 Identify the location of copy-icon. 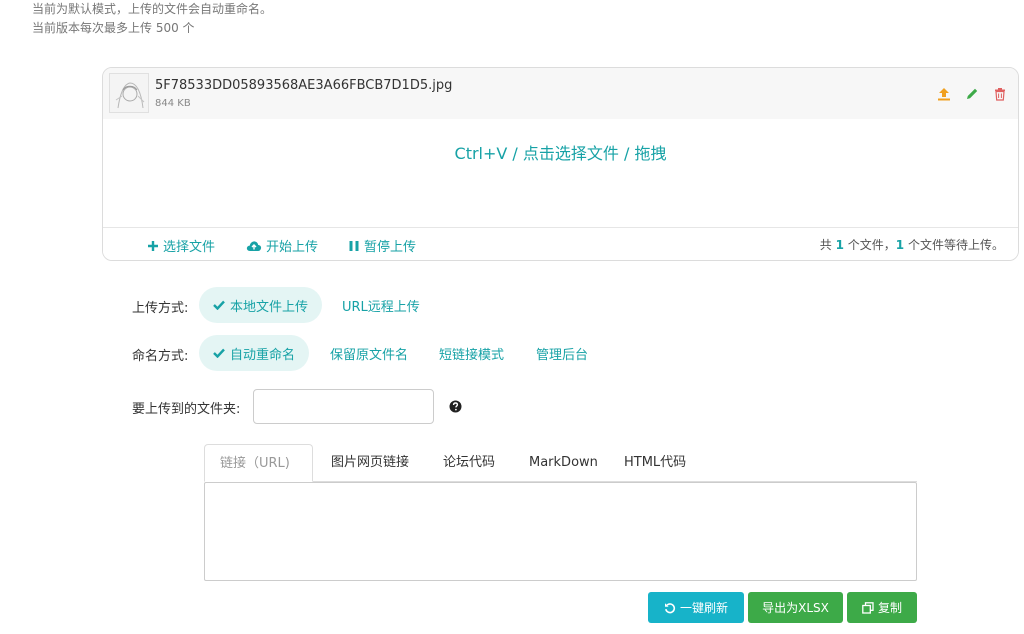
(868, 607).